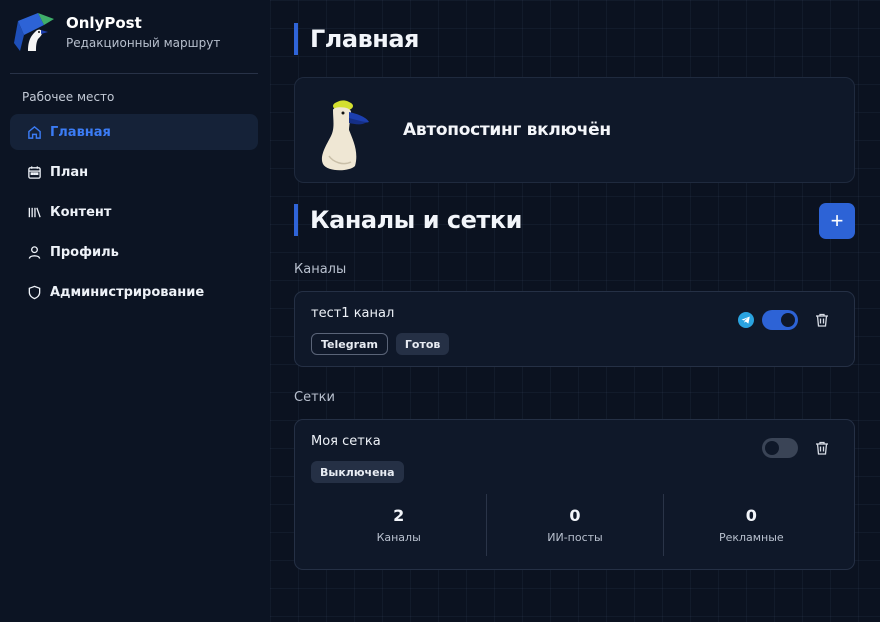 The height and width of the screenshot is (622, 880). I want to click on sidebar-item-label: План, so click(69, 172).